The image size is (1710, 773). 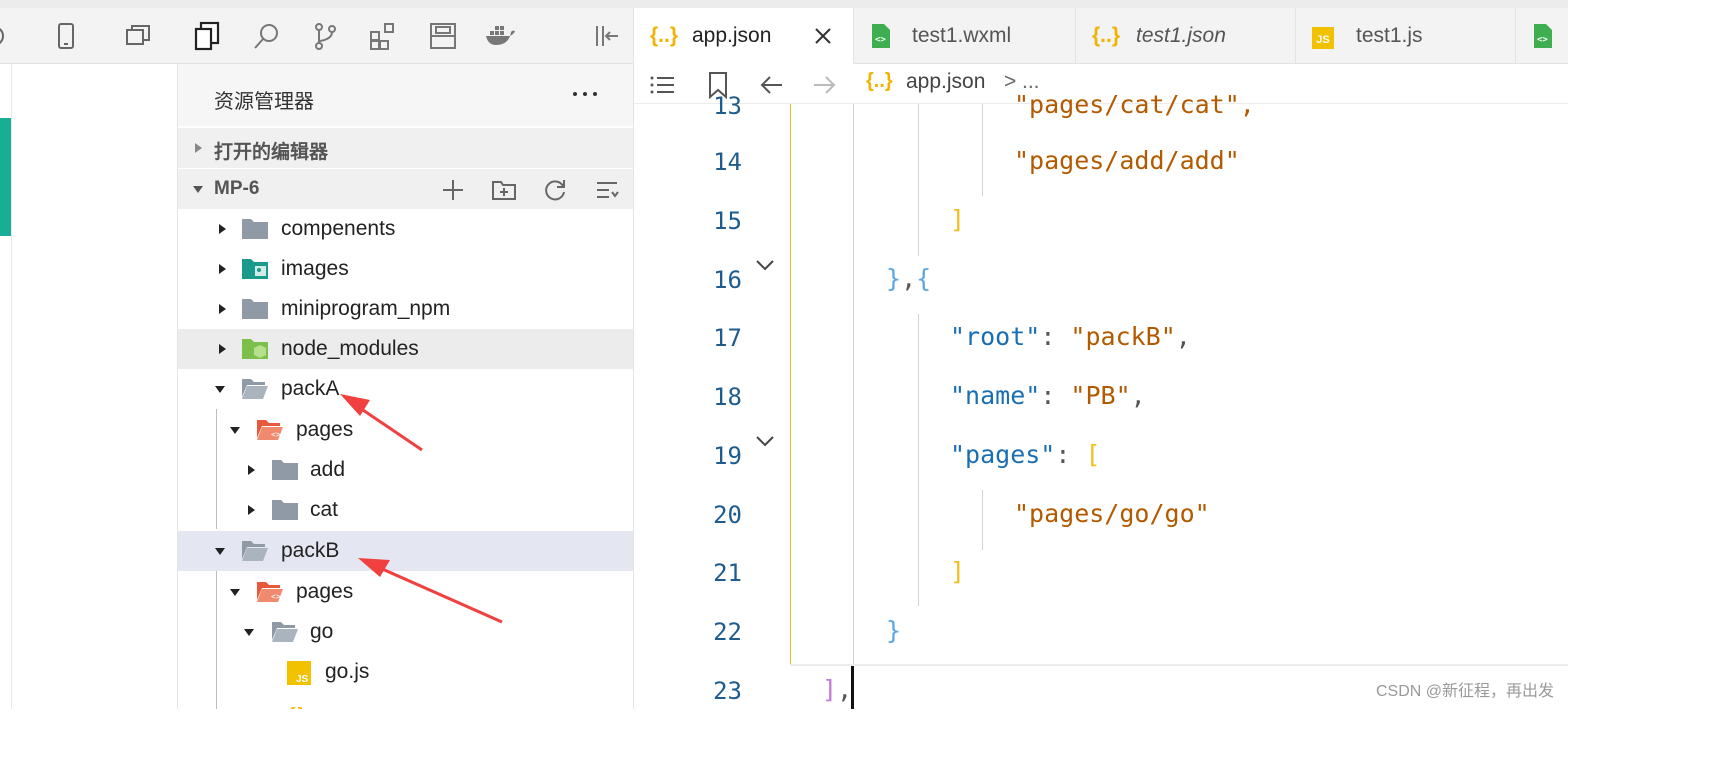 I want to click on breadcrumb-file: app.json, so click(x=945, y=82).